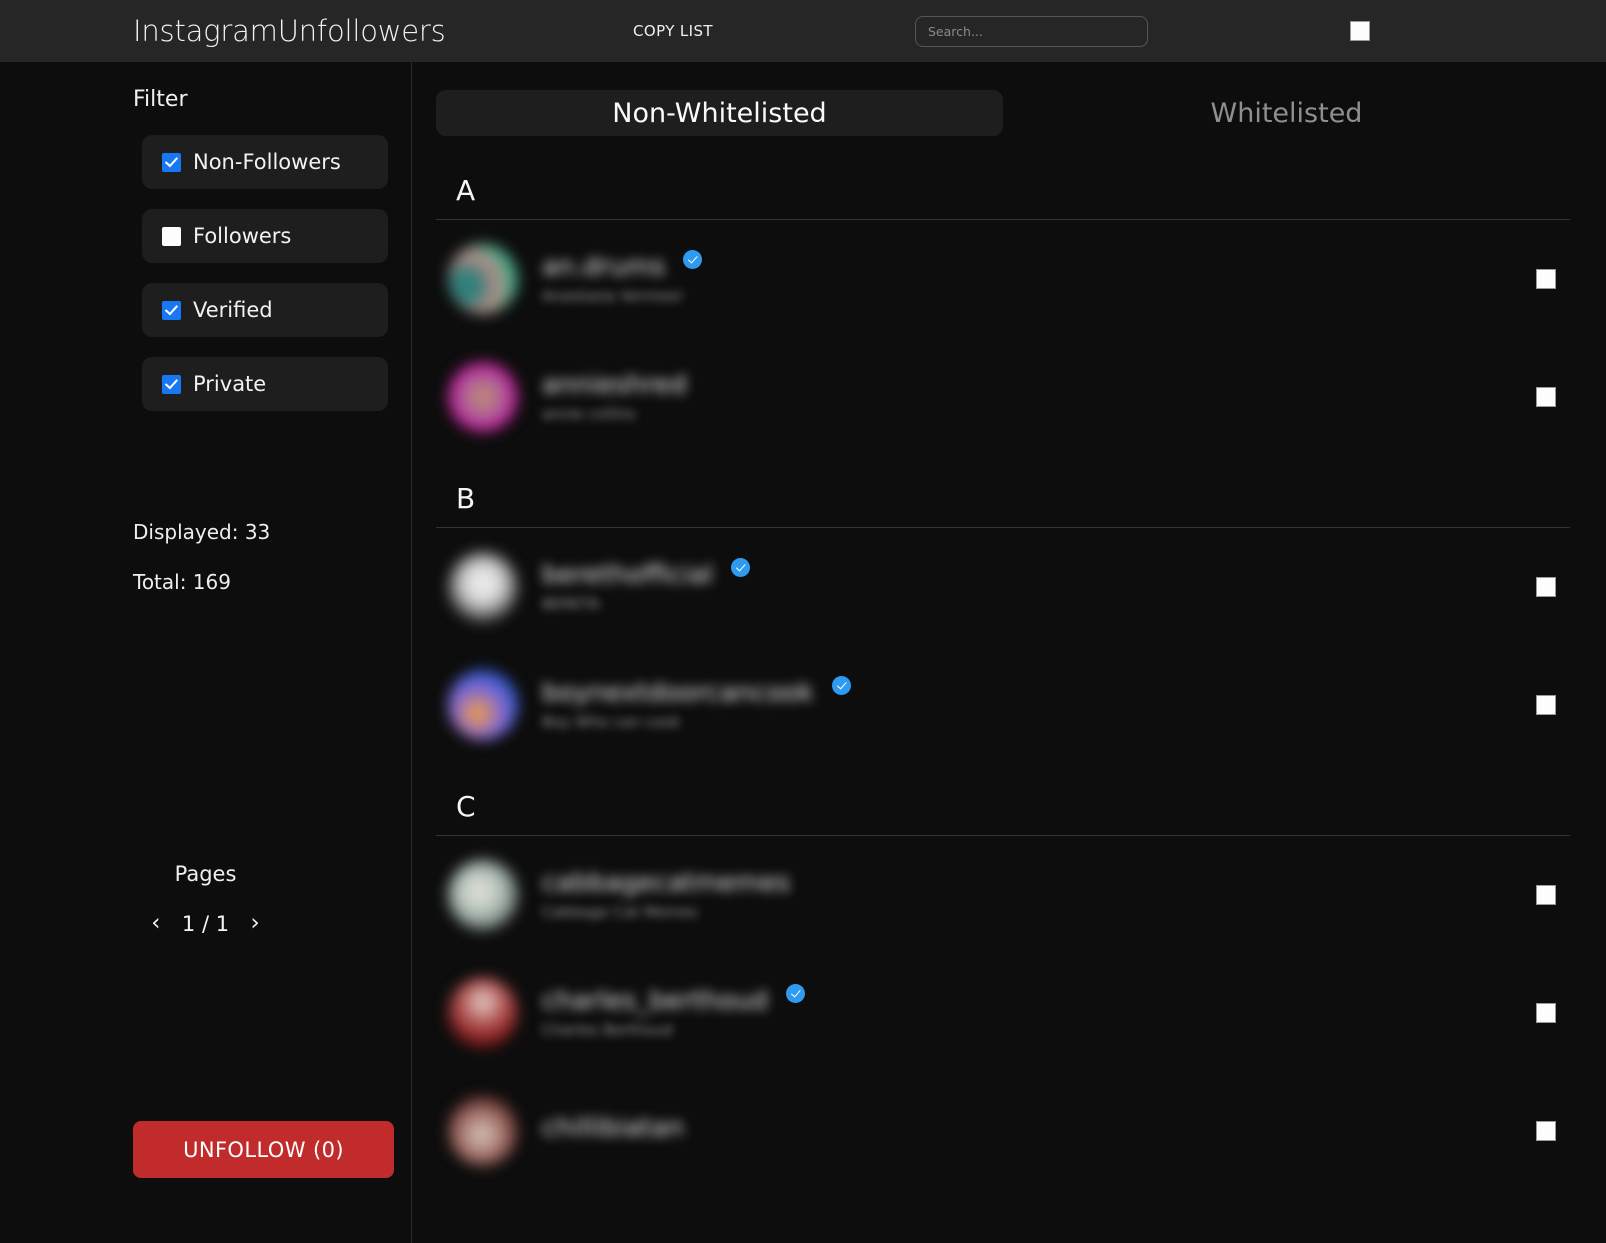  I want to click on username-line: chillibiatan, so click(613, 1128).